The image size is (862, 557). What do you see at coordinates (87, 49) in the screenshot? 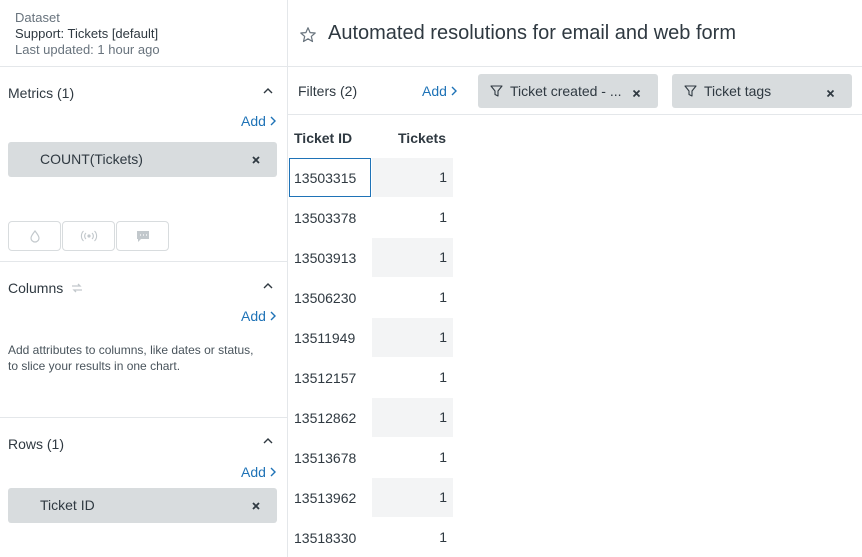
I see `dataset-updated: Last updated: 1 hour ago` at bounding box center [87, 49].